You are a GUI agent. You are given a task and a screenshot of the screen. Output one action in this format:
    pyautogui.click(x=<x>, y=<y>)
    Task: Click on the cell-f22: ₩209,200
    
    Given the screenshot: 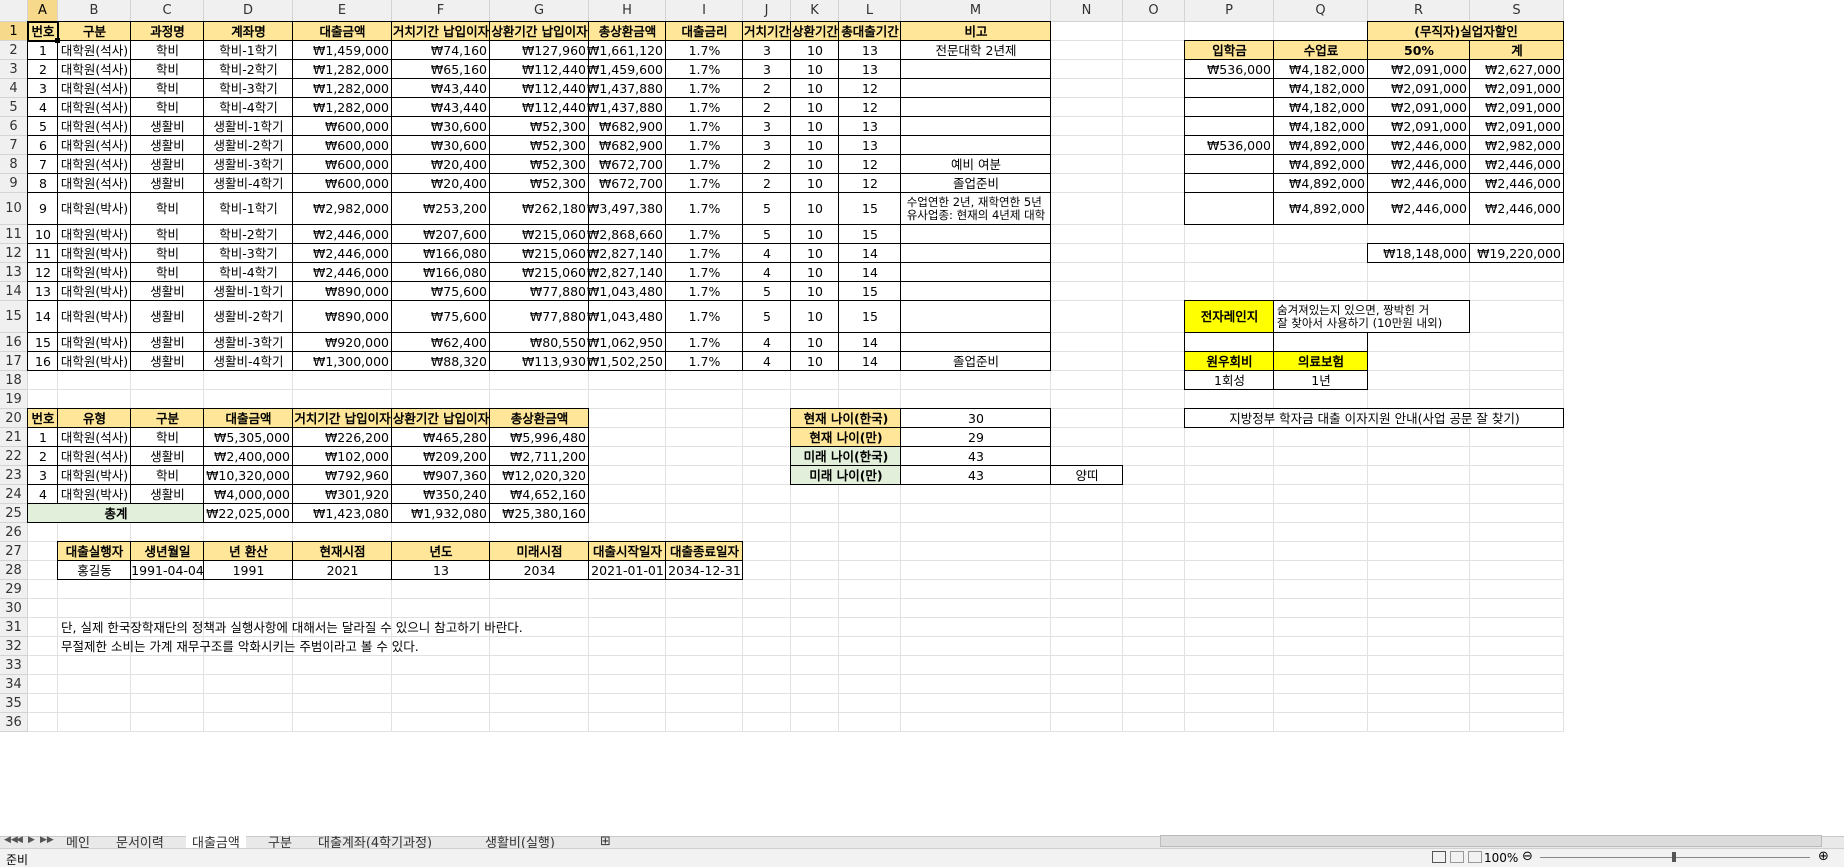 What is the action you would take?
    pyautogui.click(x=441, y=456)
    